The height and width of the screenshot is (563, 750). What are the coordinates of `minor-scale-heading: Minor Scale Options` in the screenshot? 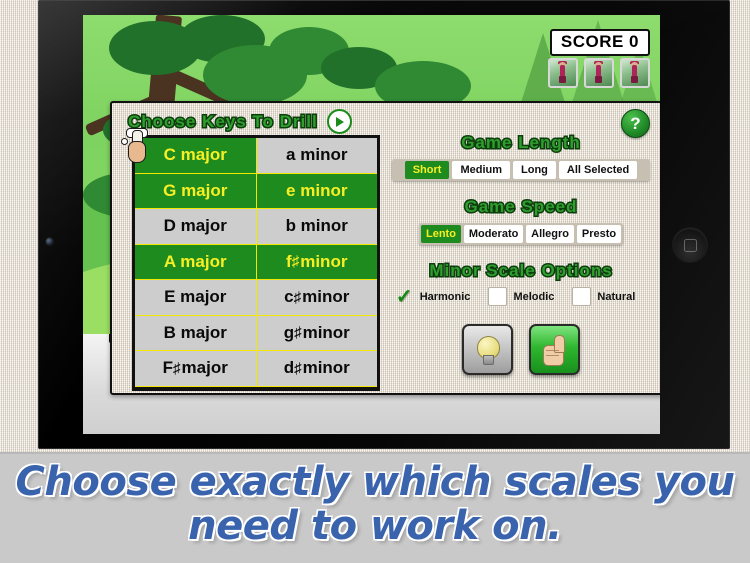 It's located at (520, 271).